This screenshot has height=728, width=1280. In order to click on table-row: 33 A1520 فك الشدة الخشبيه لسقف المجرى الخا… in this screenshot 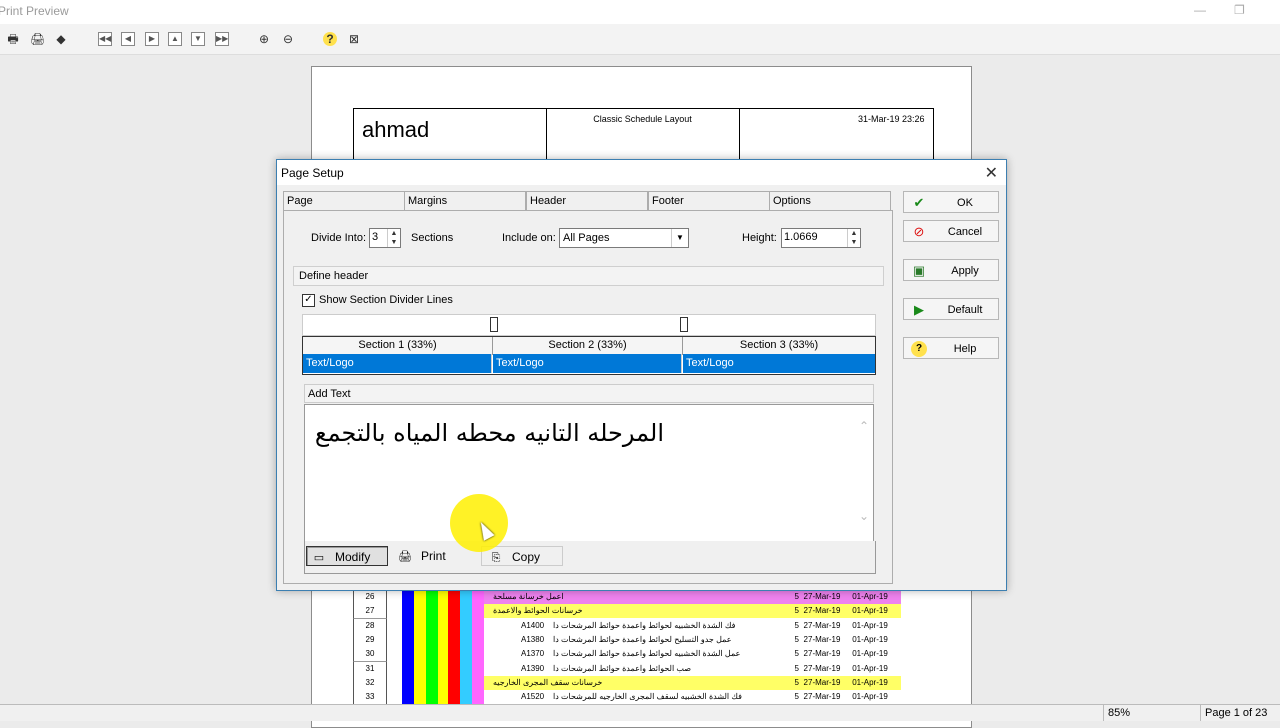, I will do `click(627, 698)`.